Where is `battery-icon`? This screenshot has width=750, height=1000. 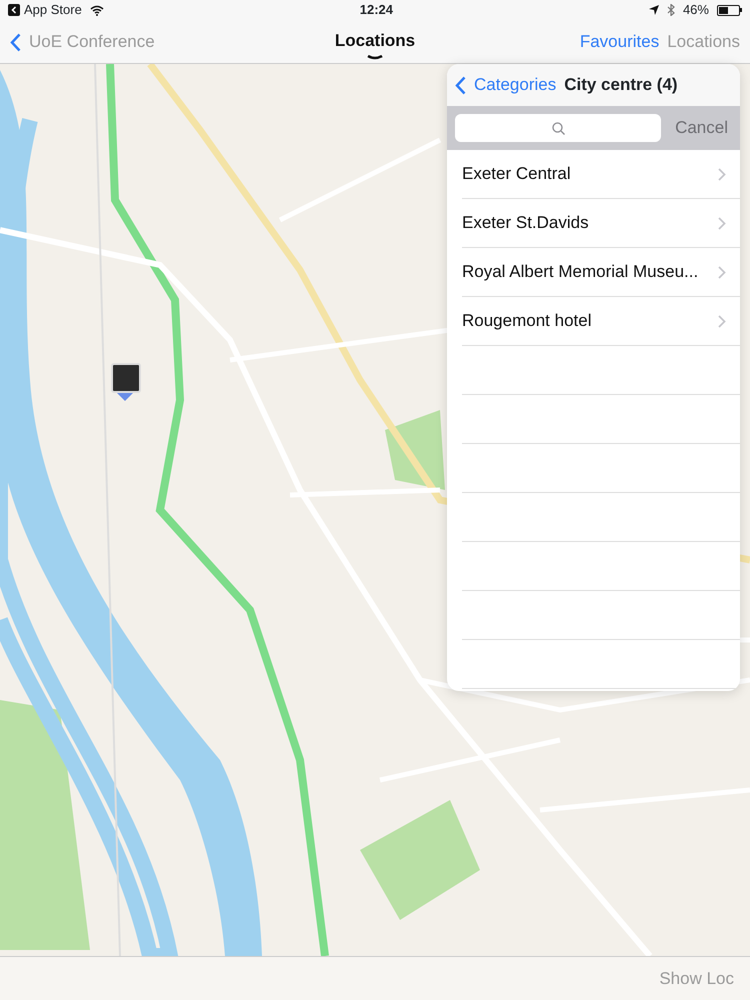 battery-icon is located at coordinates (729, 10).